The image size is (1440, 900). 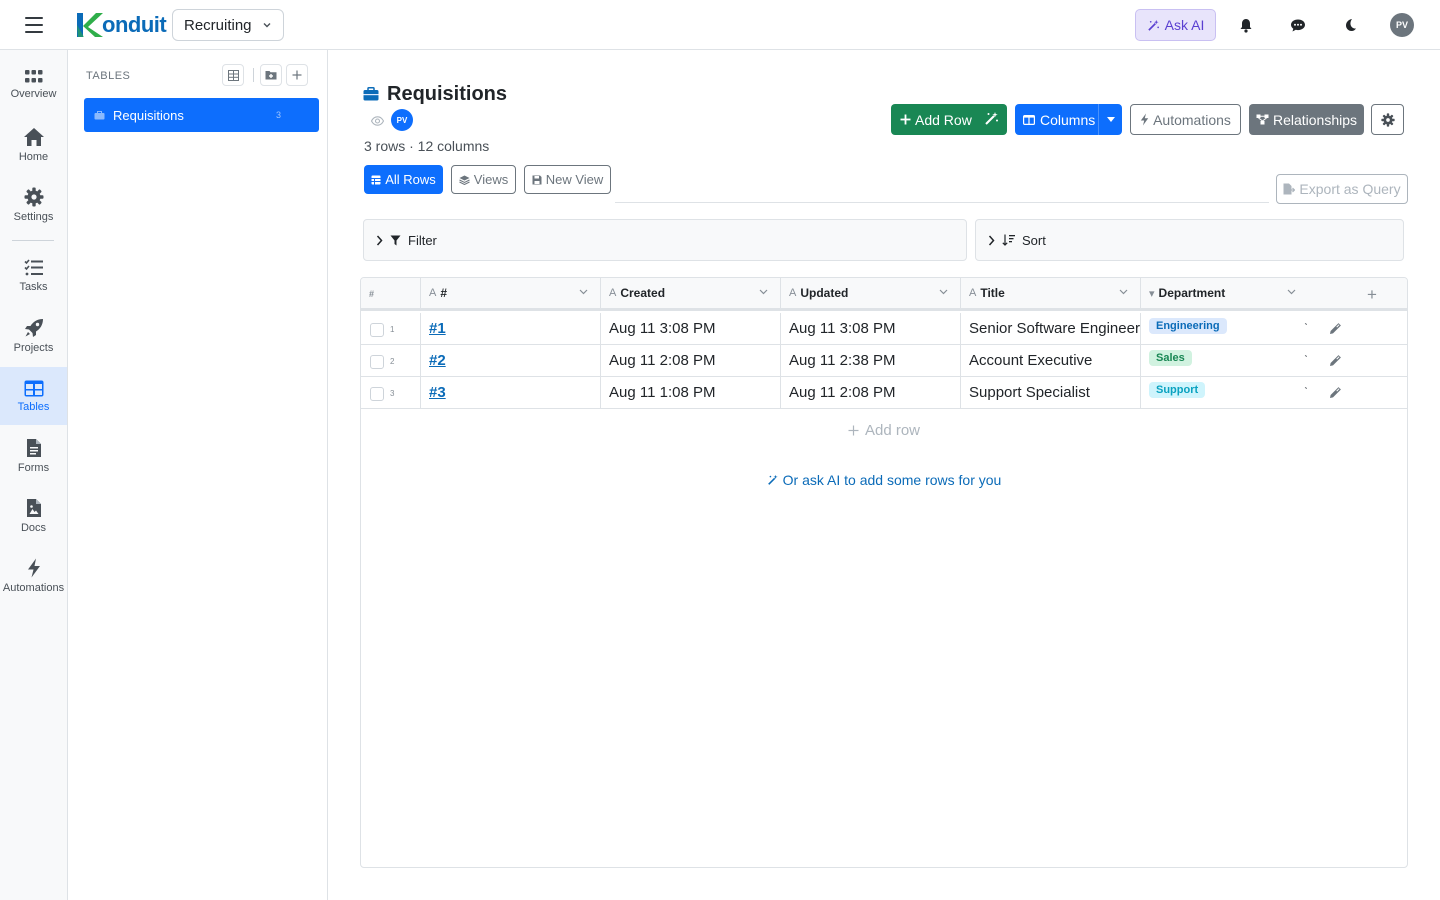 I want to click on add-column-plus-icon: +, so click(x=1372, y=295).